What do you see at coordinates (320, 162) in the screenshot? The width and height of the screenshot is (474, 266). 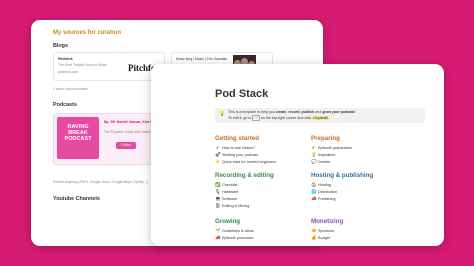 I see `link-guests: 💬 Guests` at bounding box center [320, 162].